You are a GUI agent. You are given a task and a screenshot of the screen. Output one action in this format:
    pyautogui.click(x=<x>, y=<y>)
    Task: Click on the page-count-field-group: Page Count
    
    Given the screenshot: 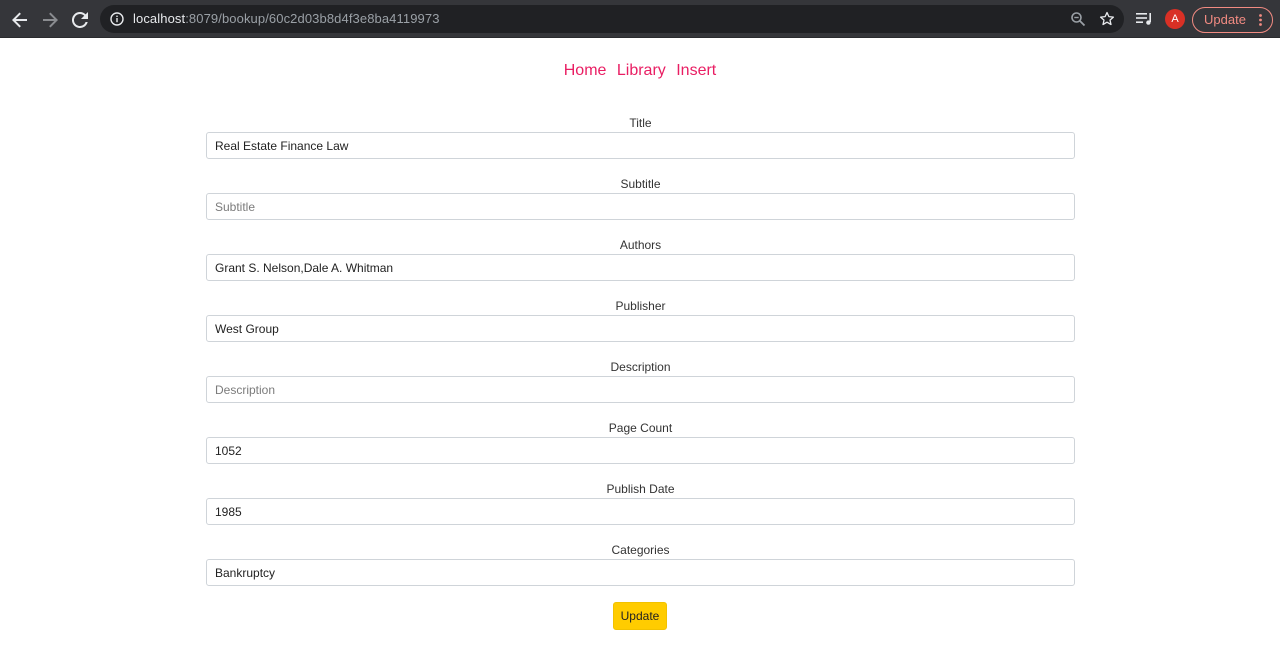 What is the action you would take?
    pyautogui.click(x=640, y=451)
    